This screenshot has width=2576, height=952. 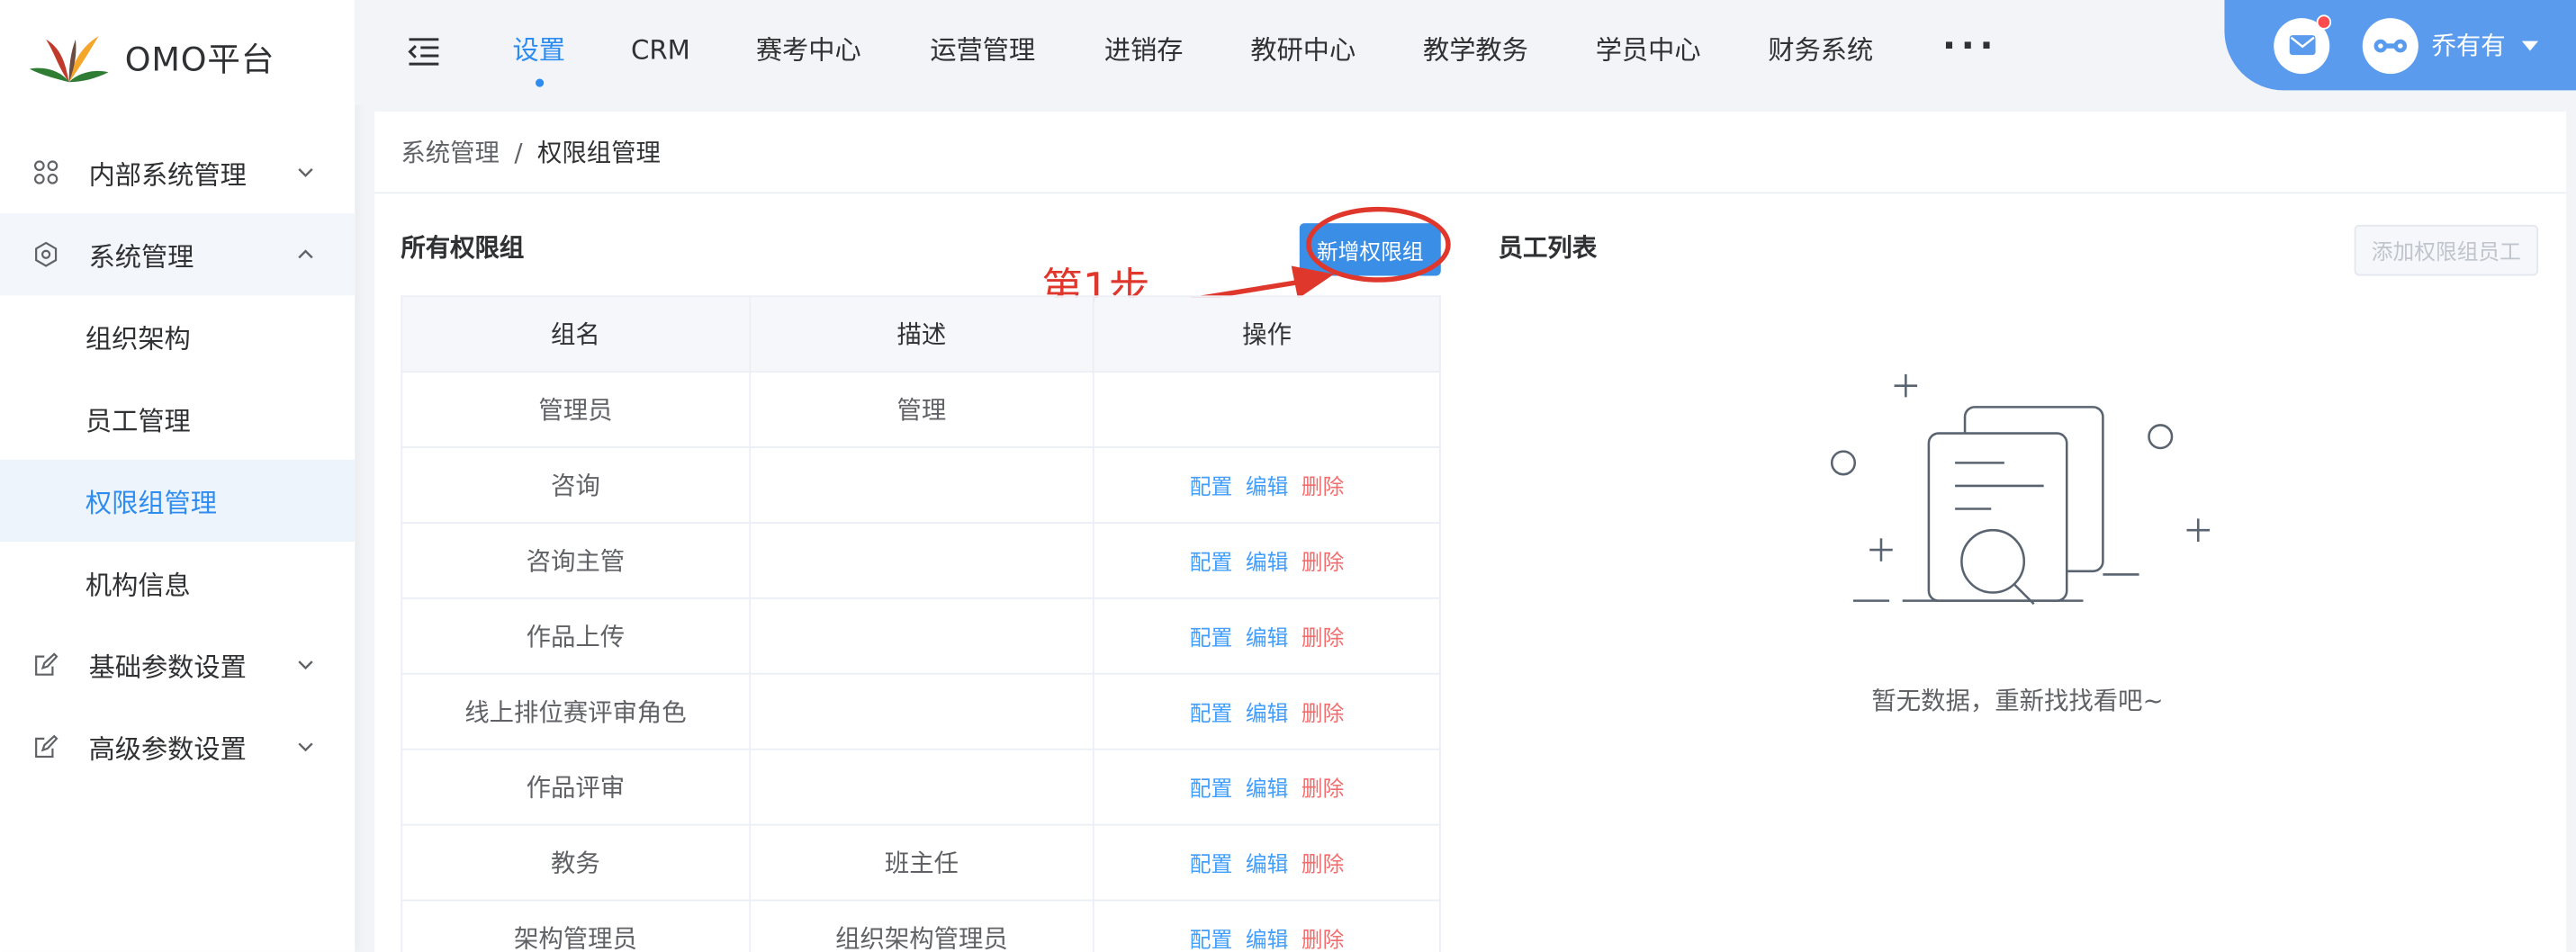 I want to click on breadcrumb: 系统管理 / 权限组管理, so click(x=1470, y=153).